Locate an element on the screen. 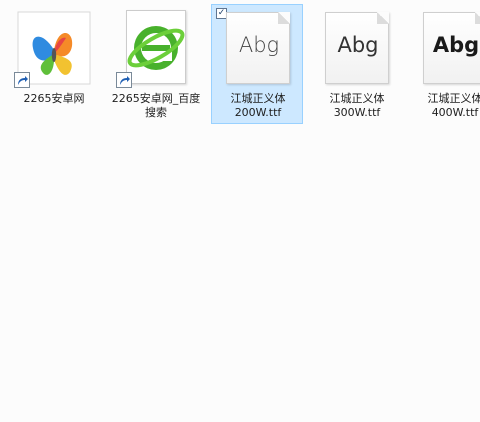 The height and width of the screenshot is (422, 480). file-name-line-2: 200W.ttf is located at coordinates (258, 112).